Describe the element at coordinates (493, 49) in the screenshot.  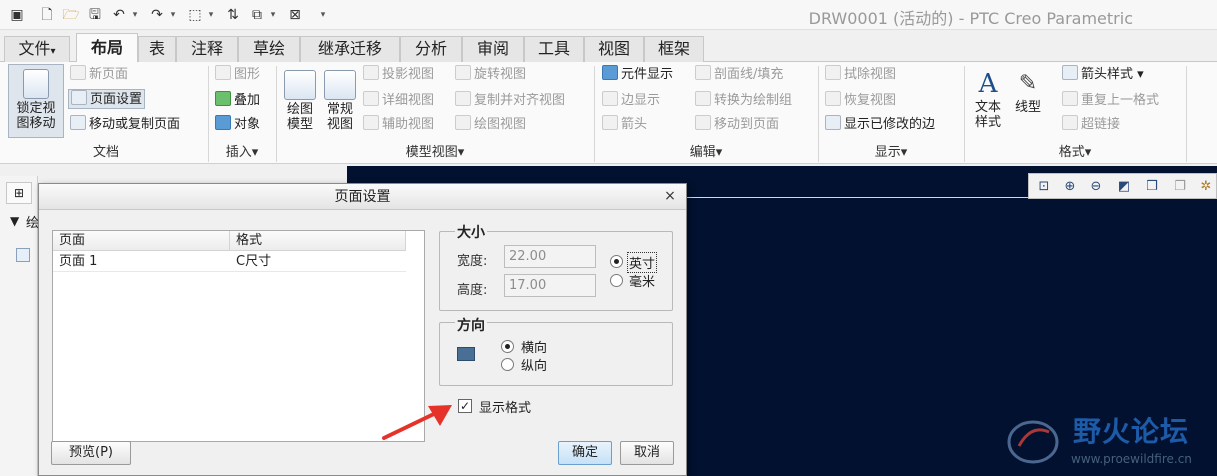
I see `tab-review: 审阅` at that location.